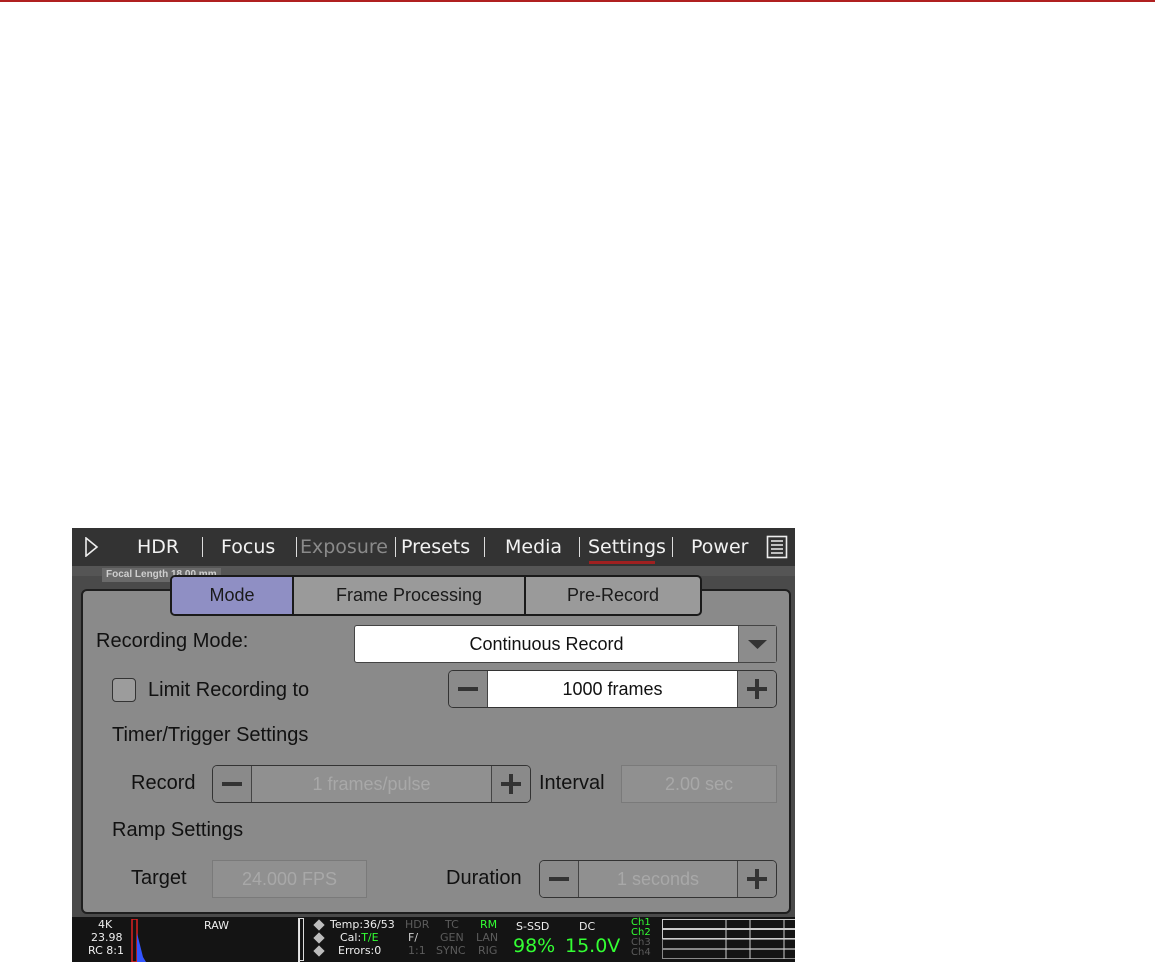 Image resolution: width=1155 pixels, height=962 pixels. What do you see at coordinates (488, 950) in the screenshot?
I see `rig-indicator: RIG` at bounding box center [488, 950].